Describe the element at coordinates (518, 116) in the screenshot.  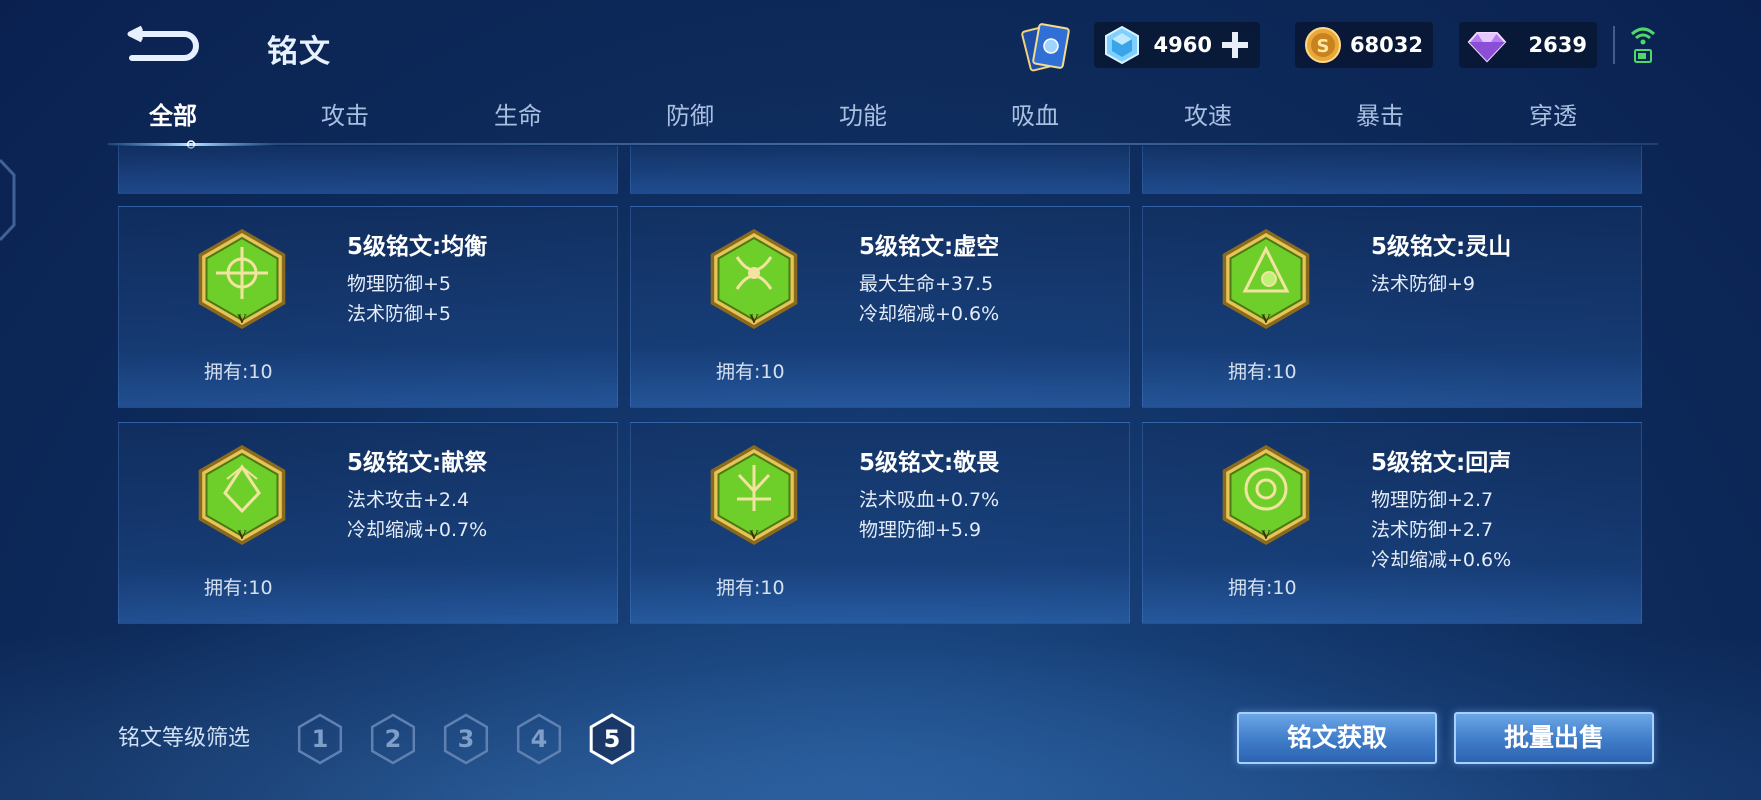
I see `tab-health: 生命` at that location.